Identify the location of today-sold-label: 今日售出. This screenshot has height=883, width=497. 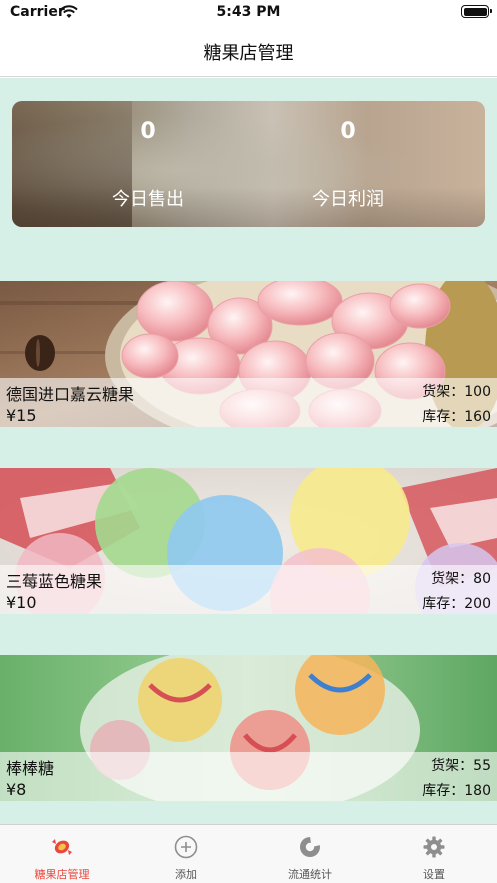
(148, 199).